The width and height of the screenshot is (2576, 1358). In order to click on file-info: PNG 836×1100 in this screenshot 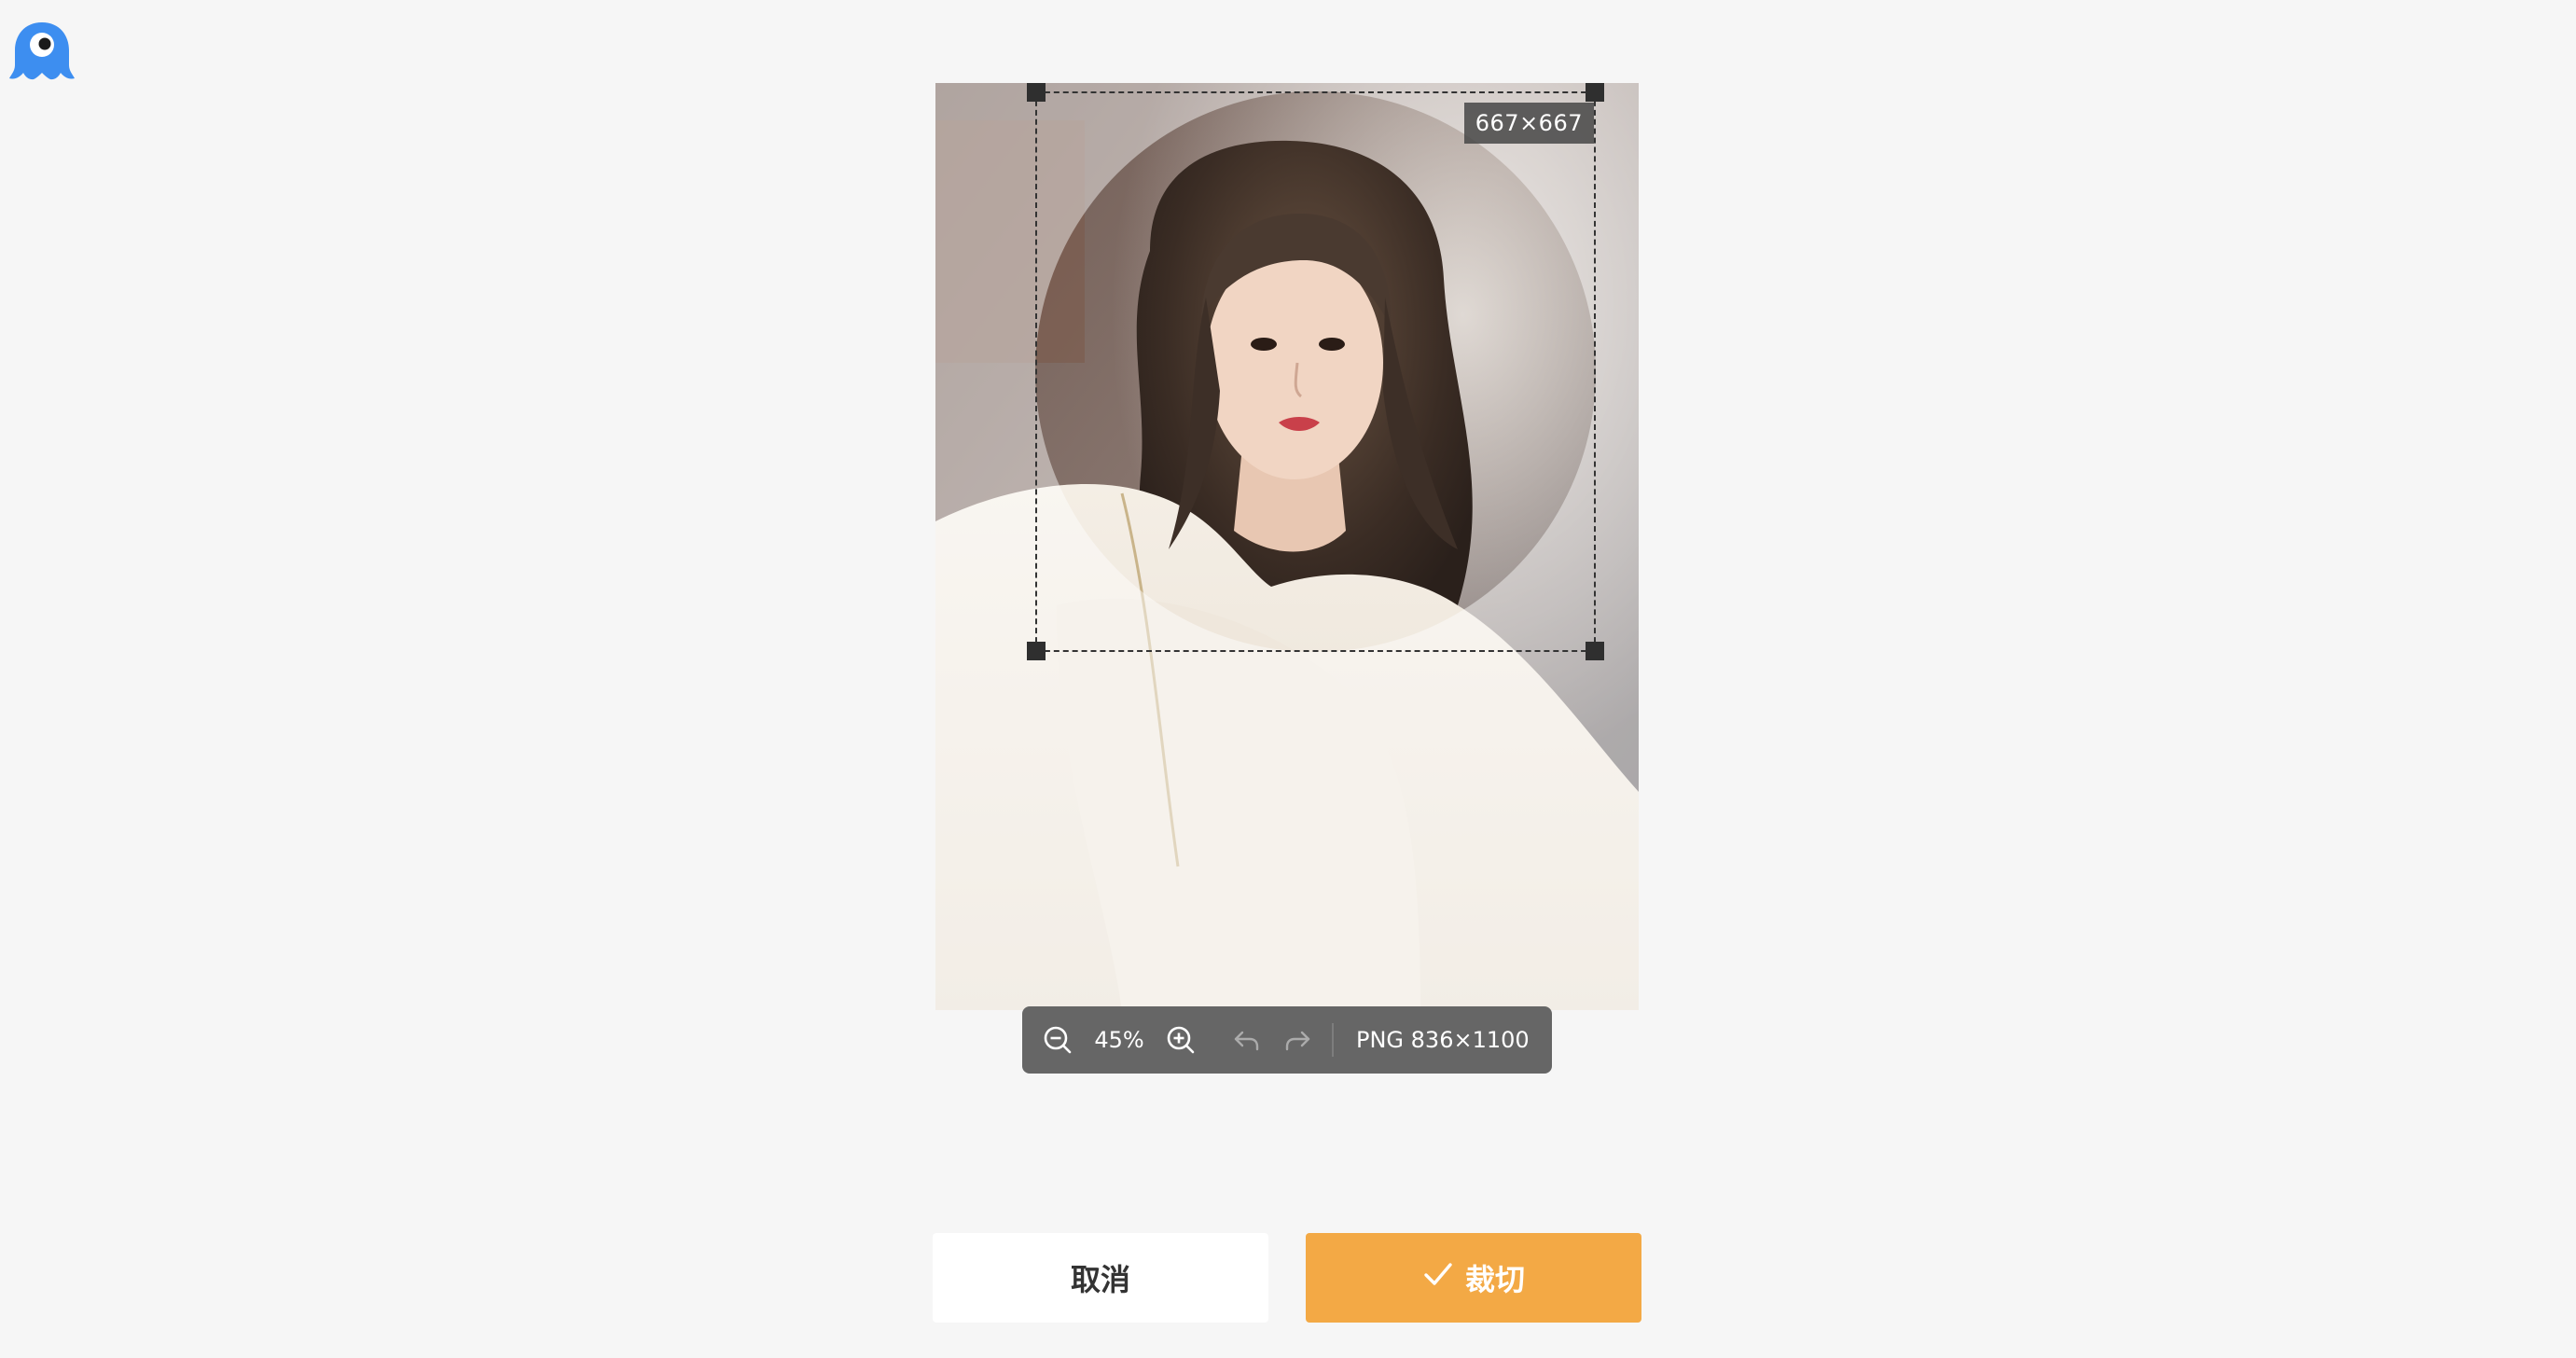, I will do `click(1443, 1040)`.